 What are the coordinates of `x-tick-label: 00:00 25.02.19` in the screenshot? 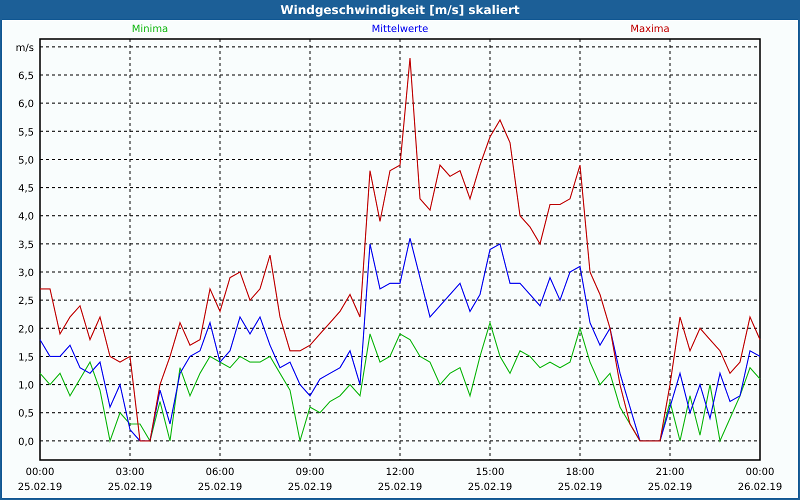 It's located at (40, 480).